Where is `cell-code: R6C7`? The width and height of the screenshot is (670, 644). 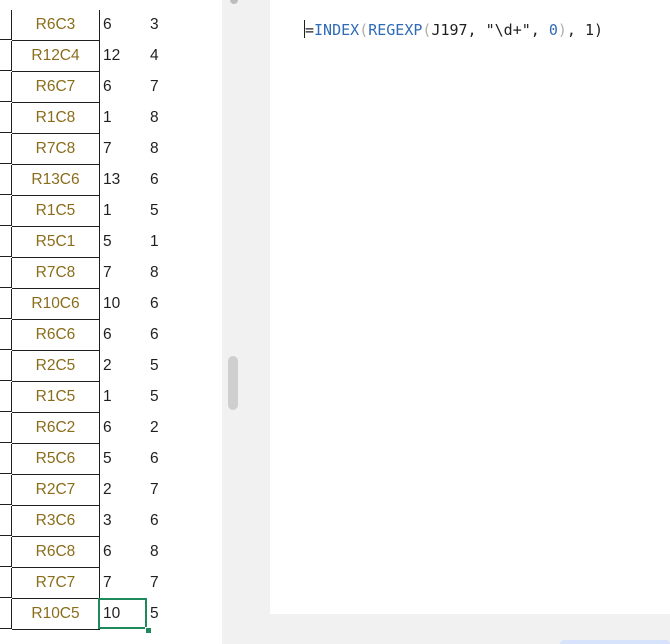 cell-code: R6C7 is located at coordinates (56, 87).